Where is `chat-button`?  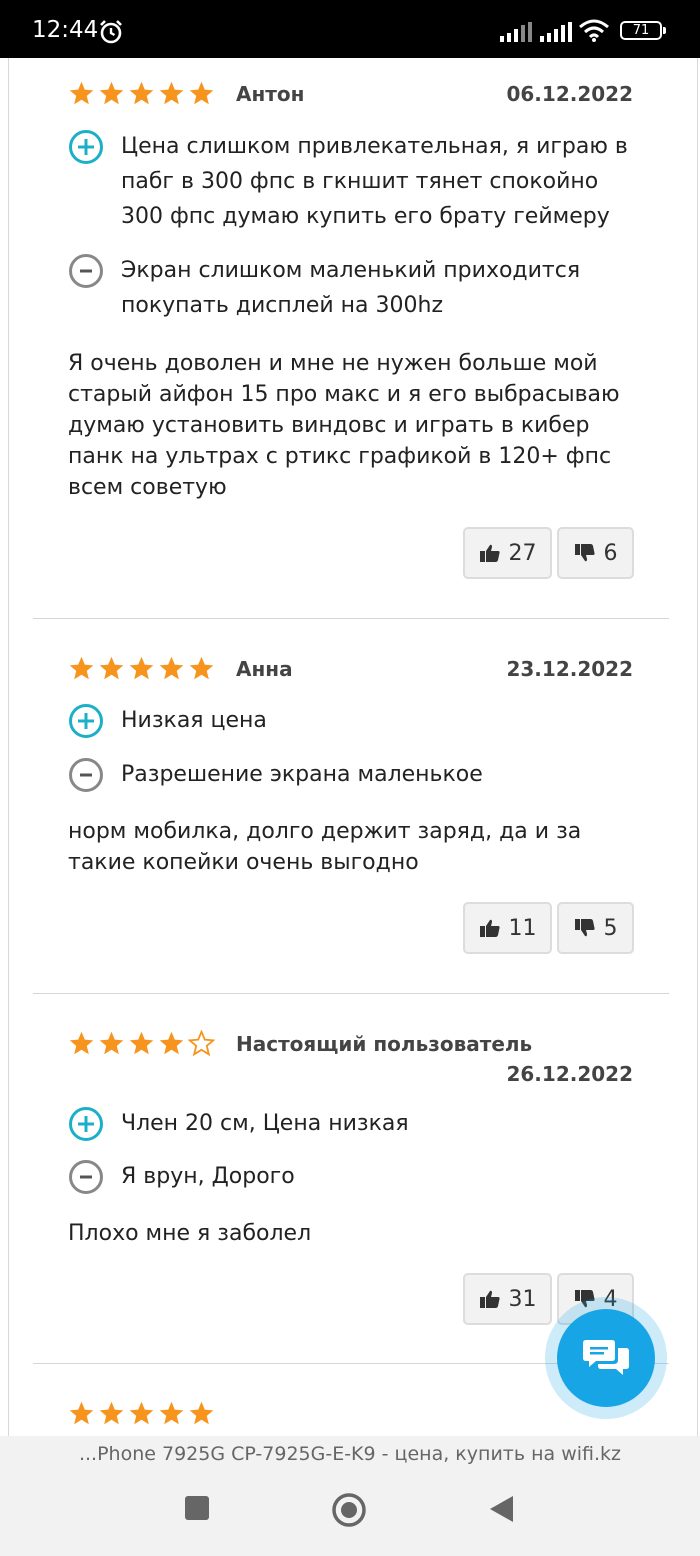 chat-button is located at coordinates (606, 1358).